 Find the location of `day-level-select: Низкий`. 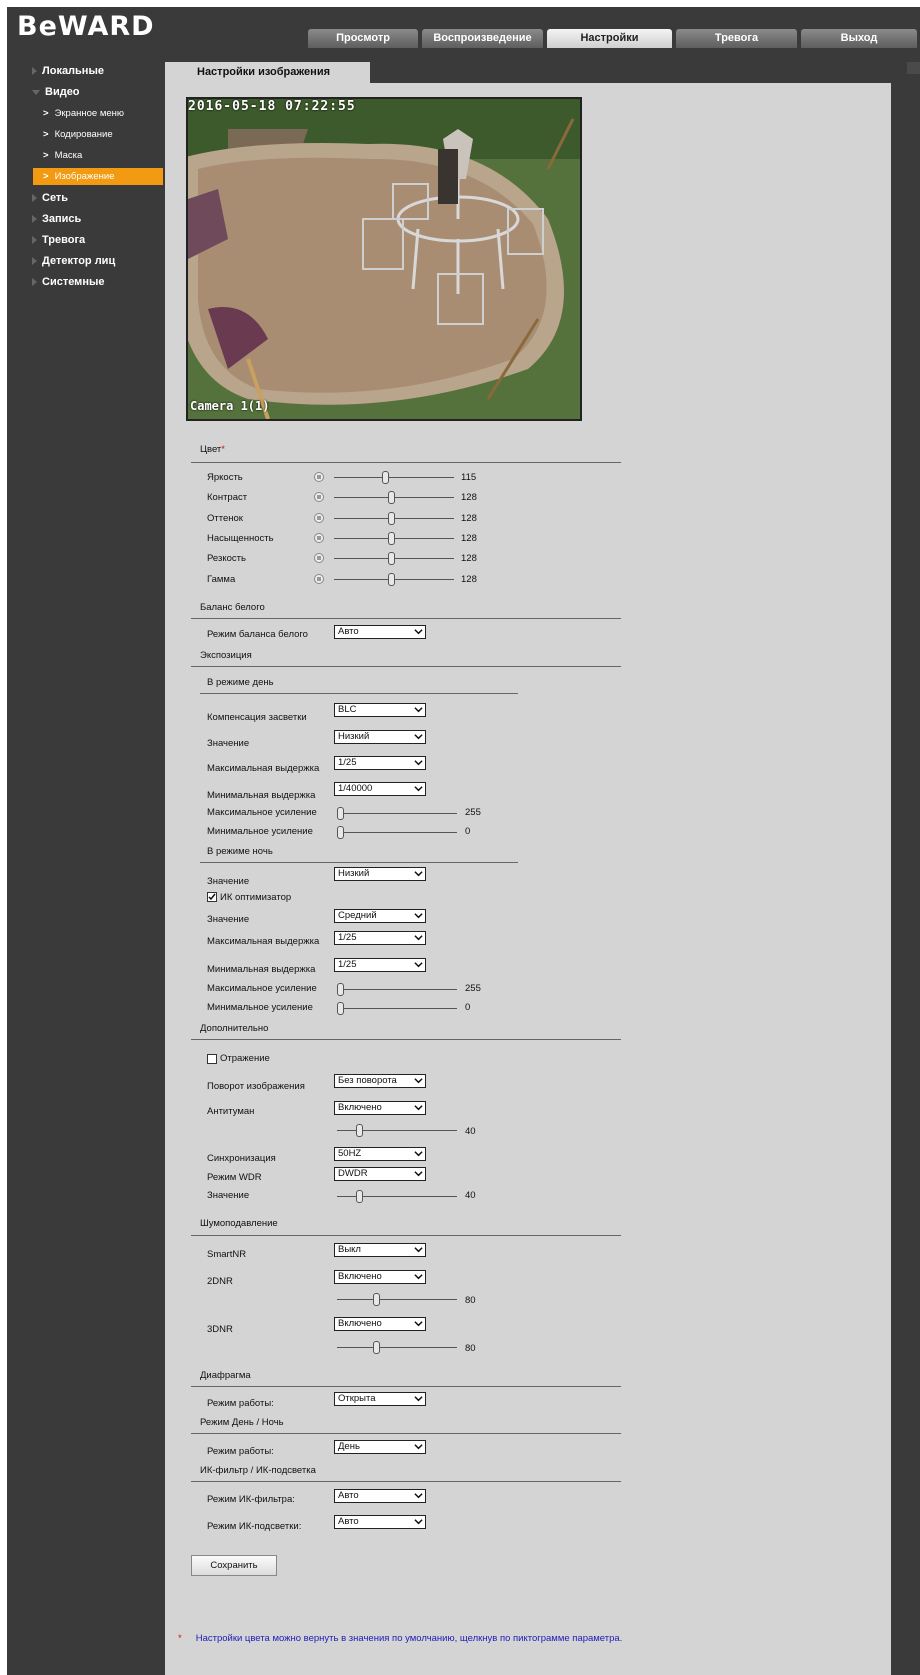

day-level-select: Низкий is located at coordinates (380, 737).